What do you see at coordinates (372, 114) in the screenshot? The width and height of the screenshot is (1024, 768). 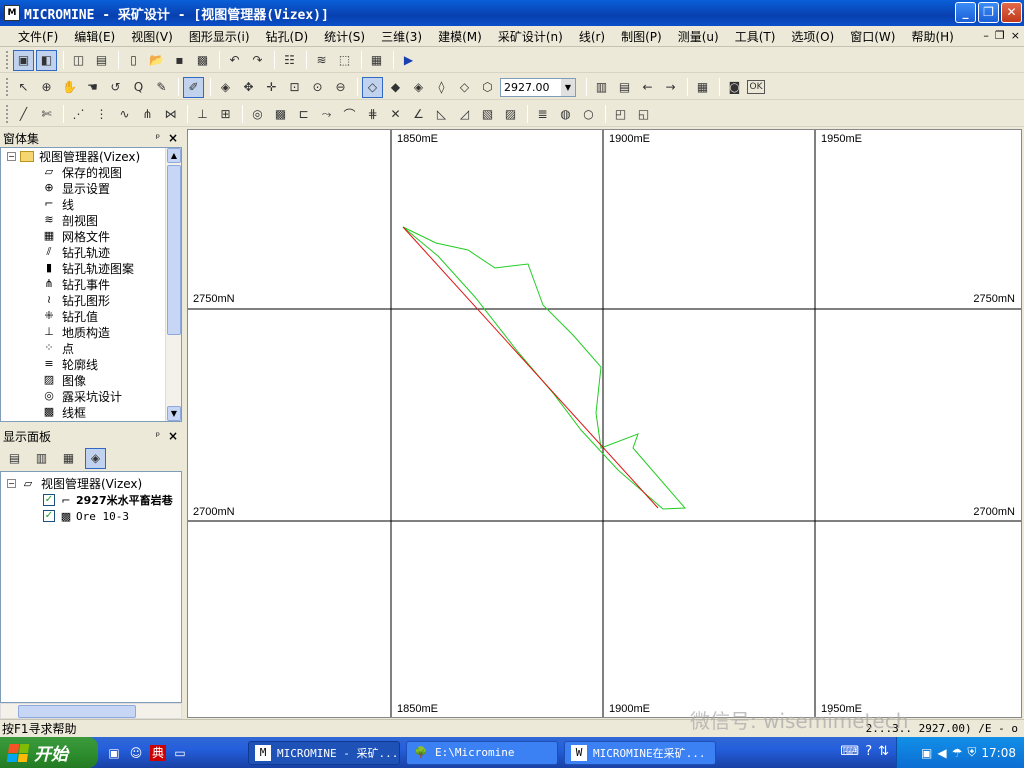 I see `join-icon: ⋕` at bounding box center [372, 114].